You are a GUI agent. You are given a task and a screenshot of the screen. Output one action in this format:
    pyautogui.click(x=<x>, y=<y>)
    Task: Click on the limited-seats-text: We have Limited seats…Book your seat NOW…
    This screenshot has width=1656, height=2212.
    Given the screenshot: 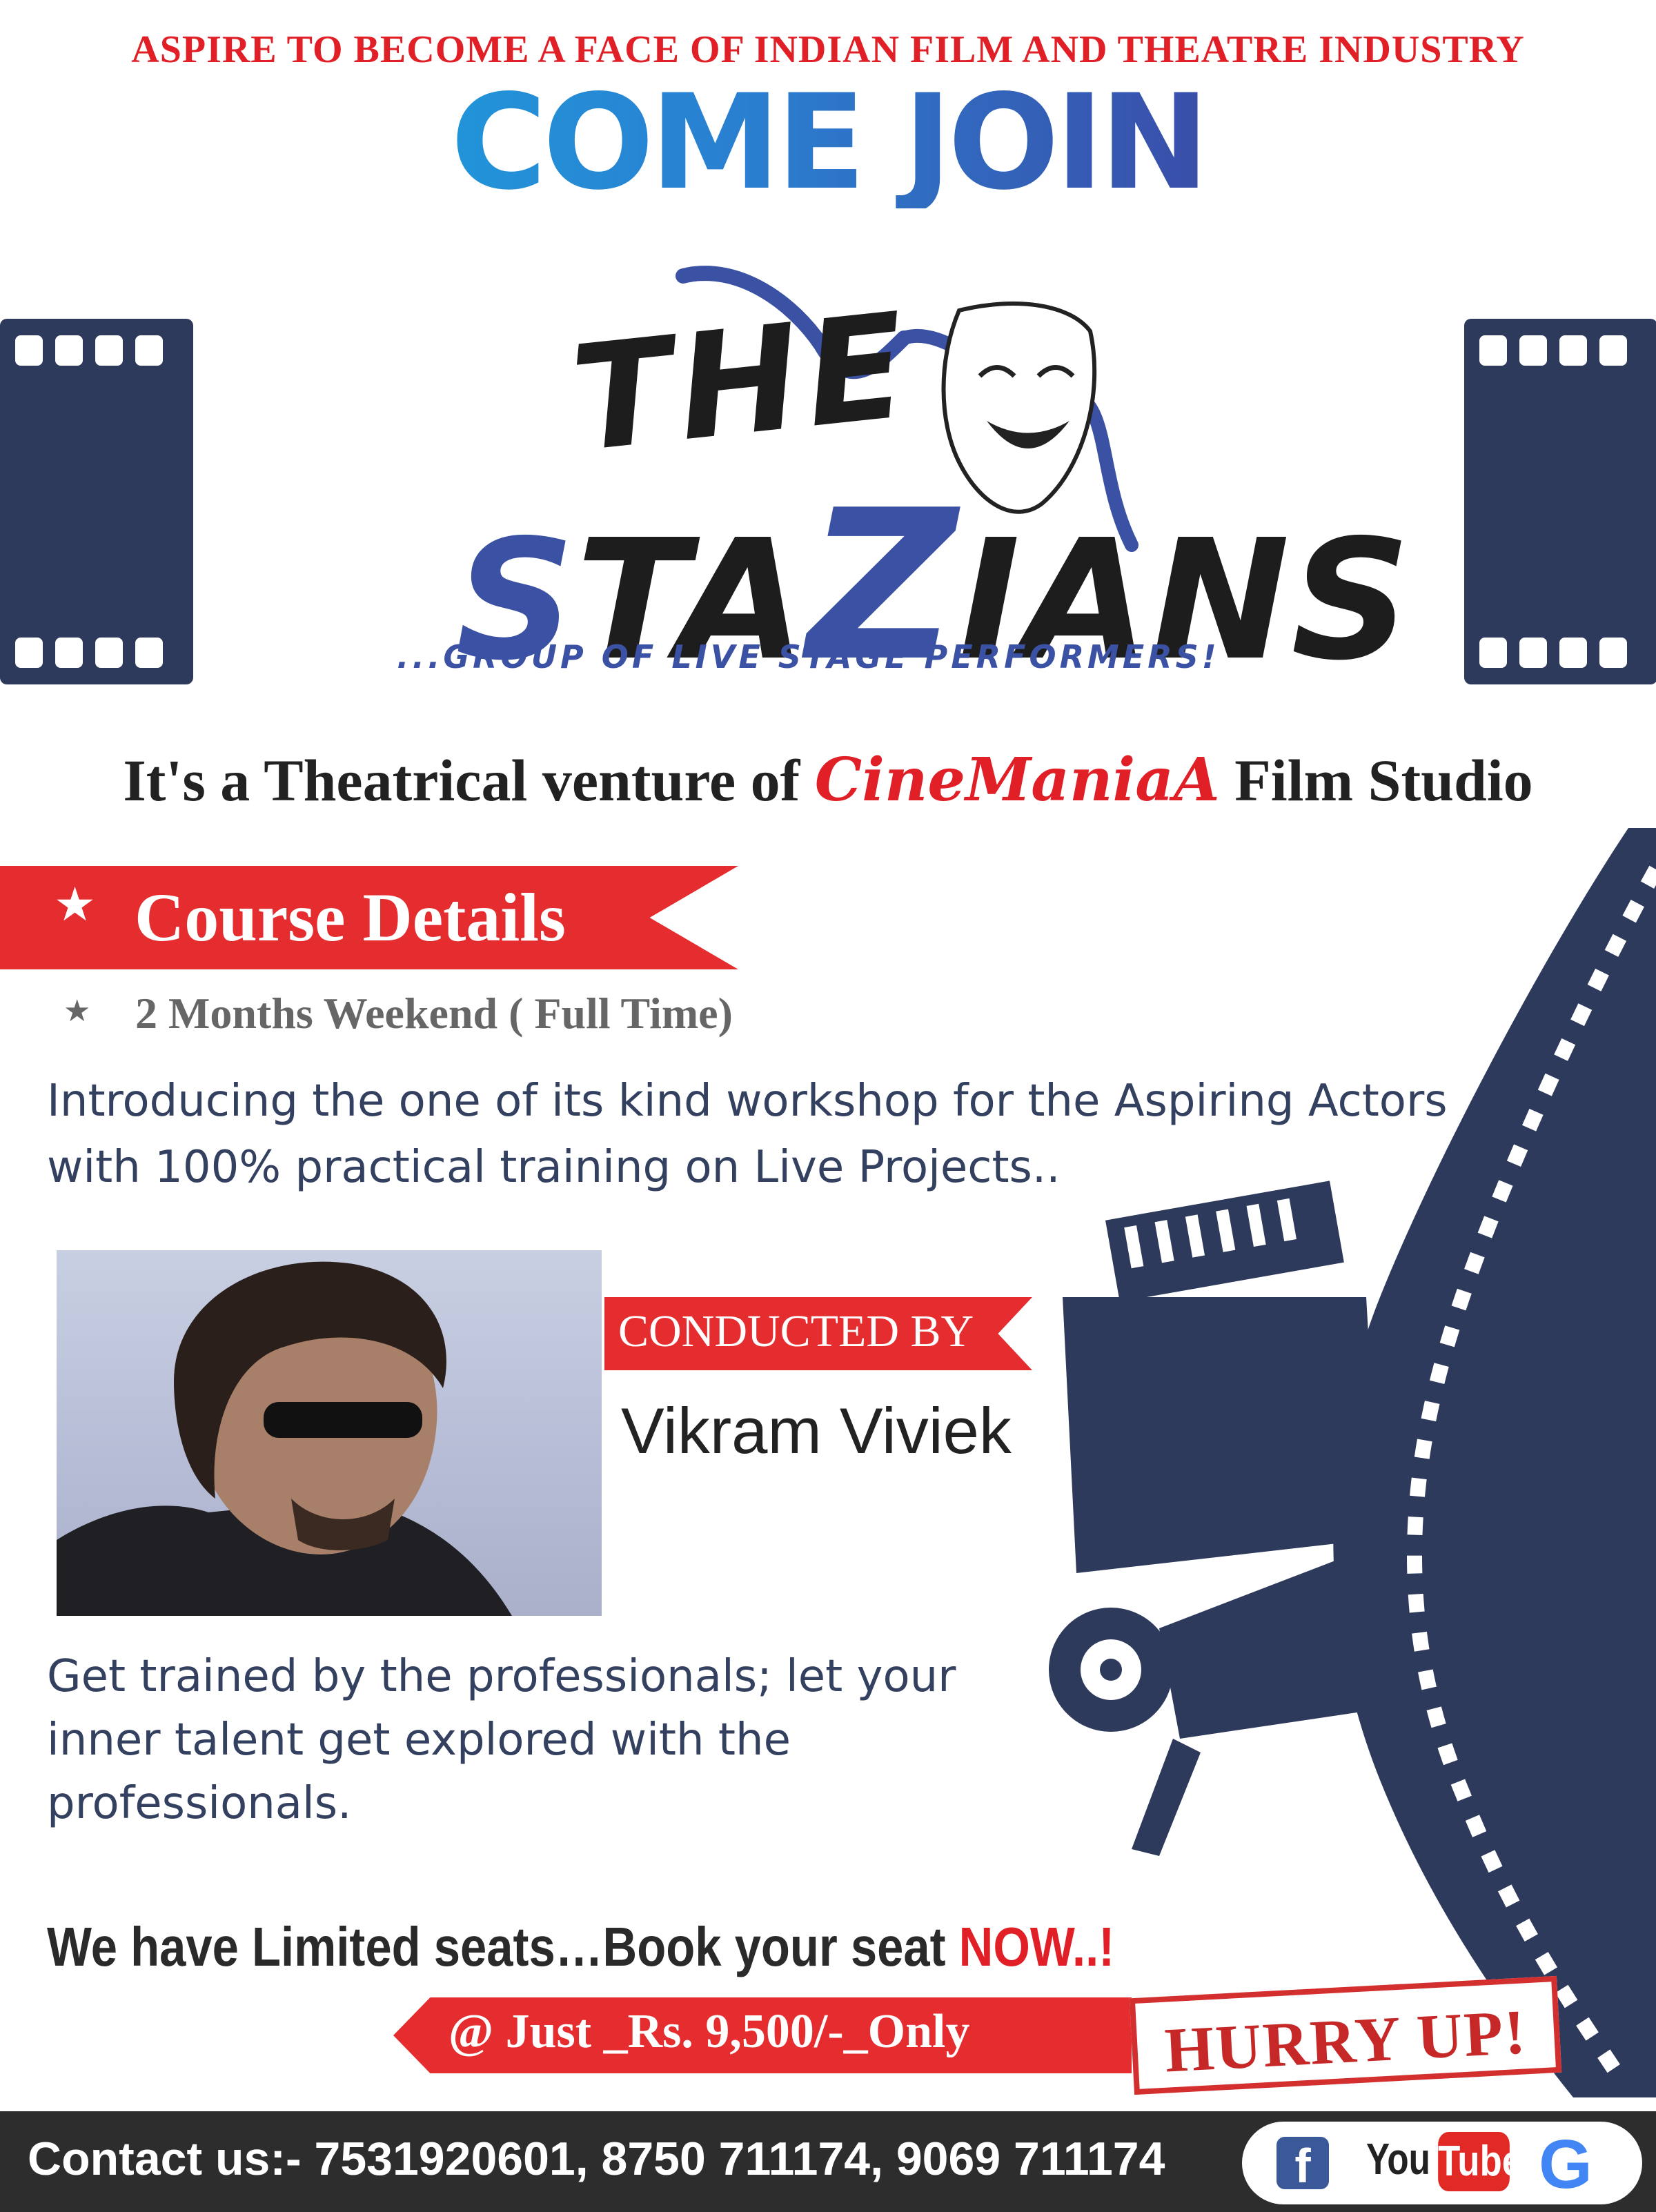 What is the action you would take?
    pyautogui.click(x=580, y=1947)
    